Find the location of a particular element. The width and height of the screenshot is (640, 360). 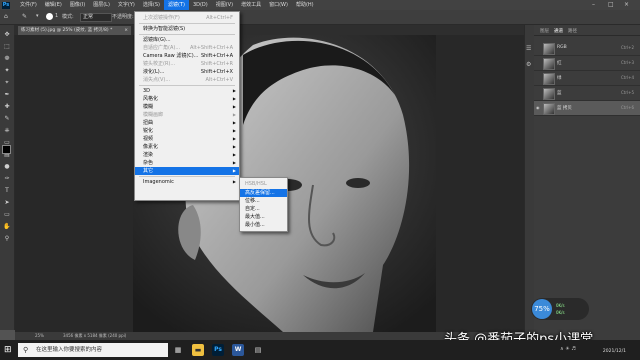

submenu-item: HSB/HSL is located at coordinates (263, 184).